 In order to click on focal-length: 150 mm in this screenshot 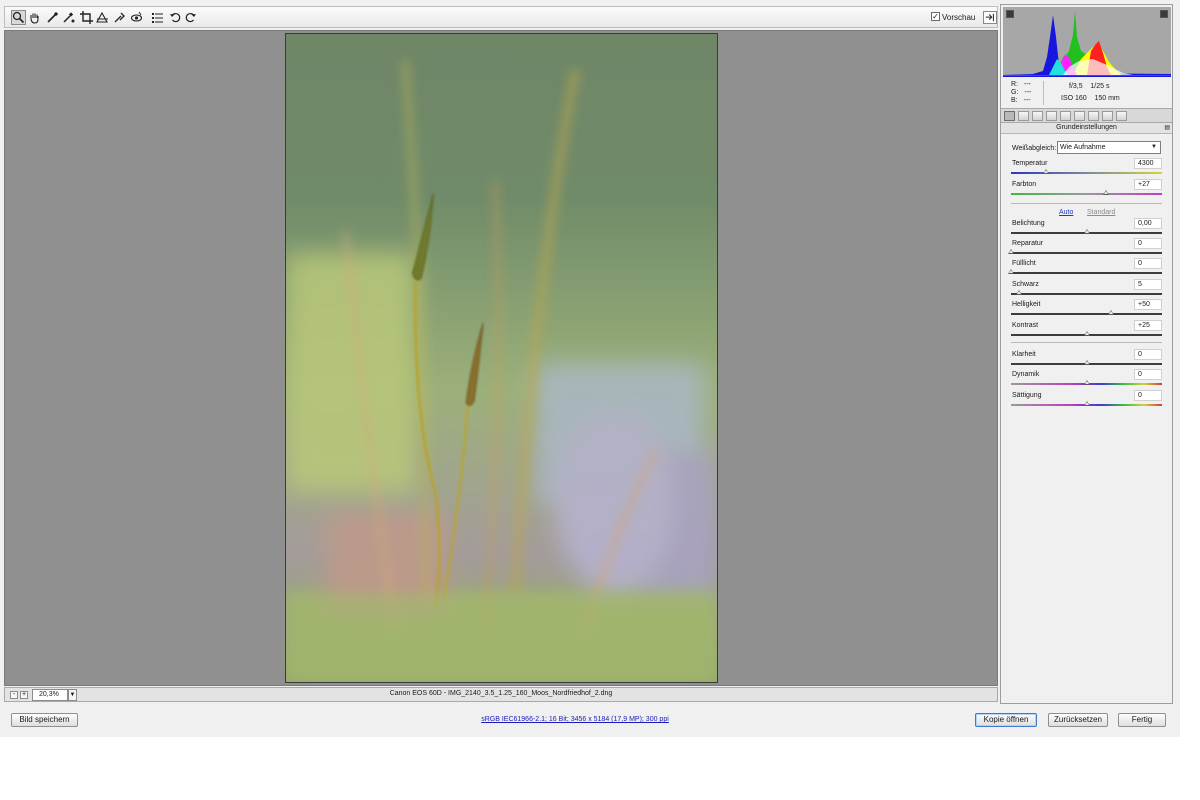, I will do `click(1107, 98)`.